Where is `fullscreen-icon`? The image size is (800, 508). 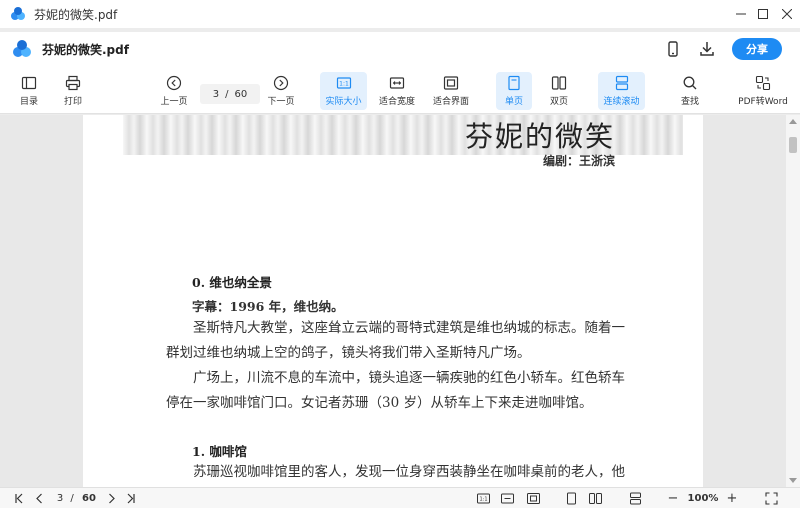 fullscreen-icon is located at coordinates (771, 498).